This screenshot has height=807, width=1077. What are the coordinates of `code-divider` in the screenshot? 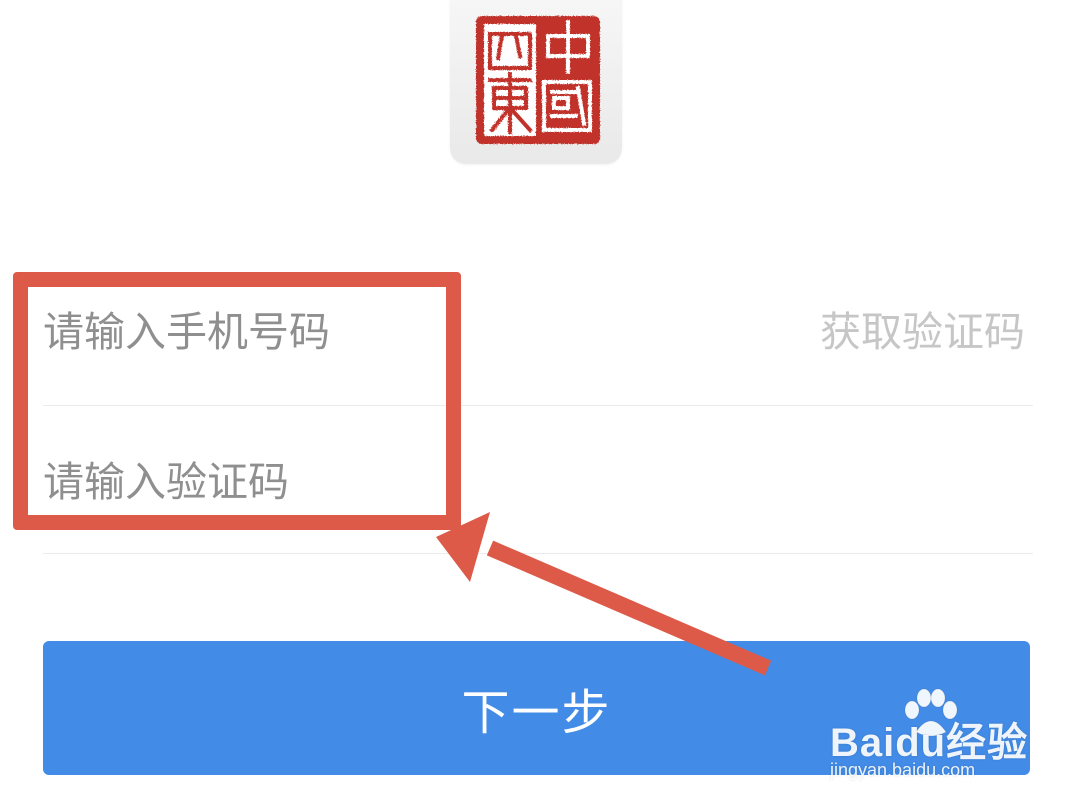 It's located at (538, 553).